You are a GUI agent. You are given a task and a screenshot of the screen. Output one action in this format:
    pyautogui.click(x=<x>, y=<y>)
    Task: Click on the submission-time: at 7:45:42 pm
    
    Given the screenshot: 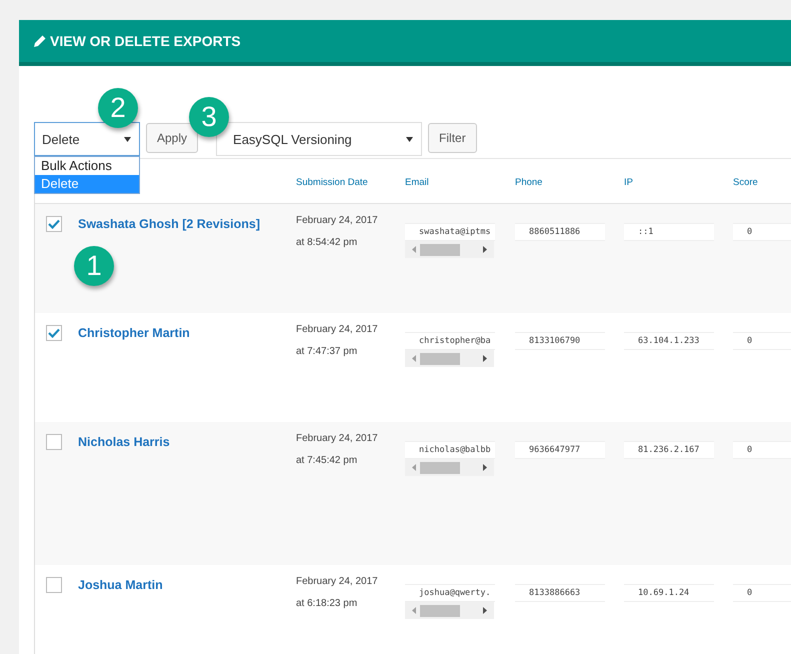 What is the action you would take?
    pyautogui.click(x=327, y=461)
    